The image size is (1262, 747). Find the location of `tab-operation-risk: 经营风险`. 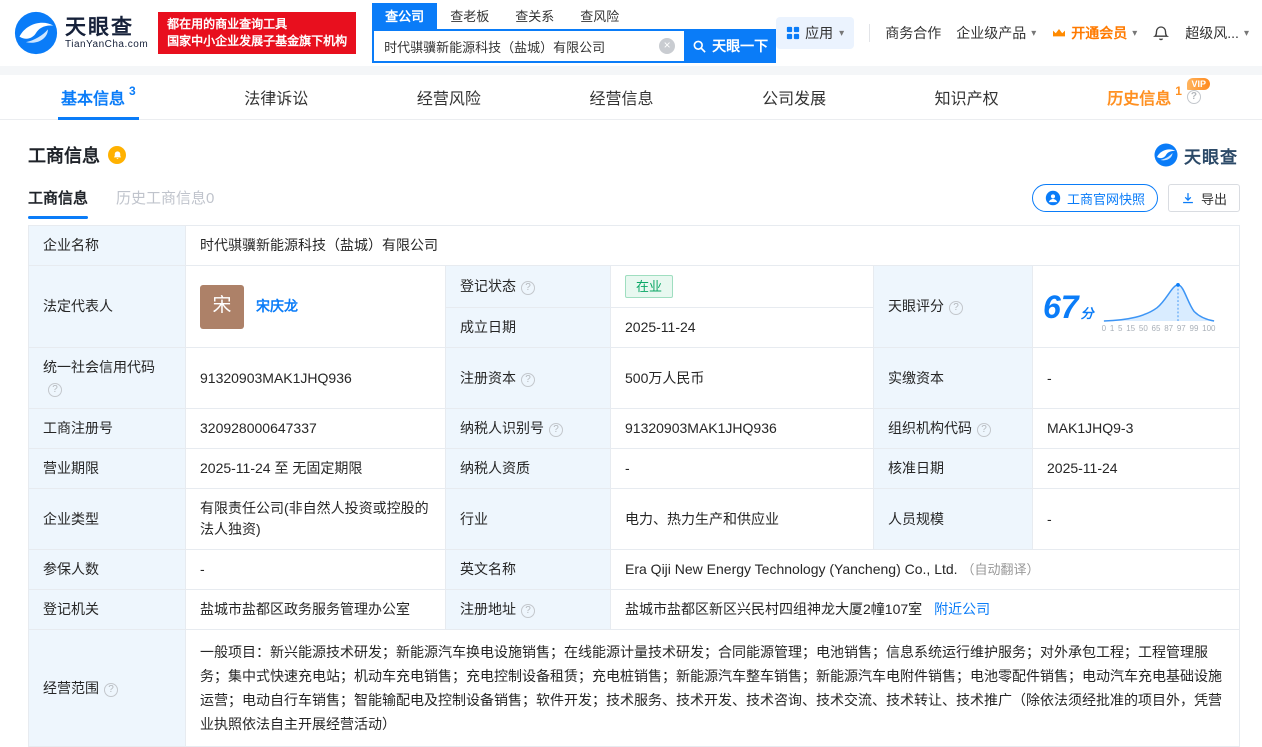

tab-operation-risk: 经营风险 is located at coordinates (449, 97).